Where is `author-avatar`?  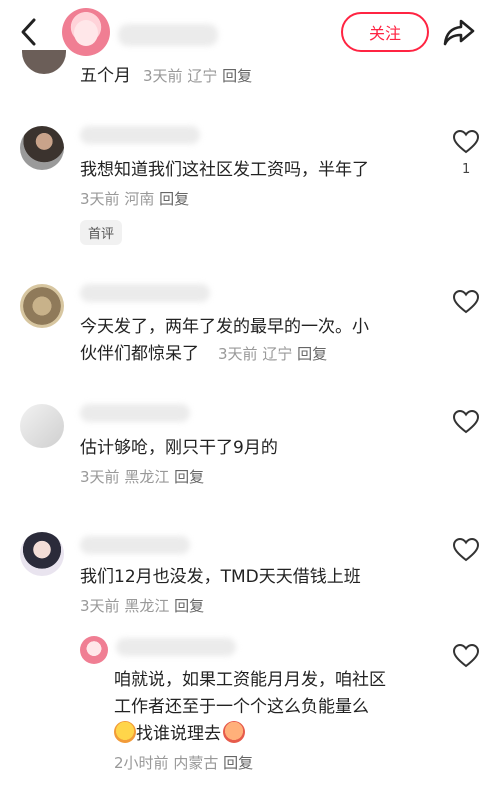 author-avatar is located at coordinates (86, 32).